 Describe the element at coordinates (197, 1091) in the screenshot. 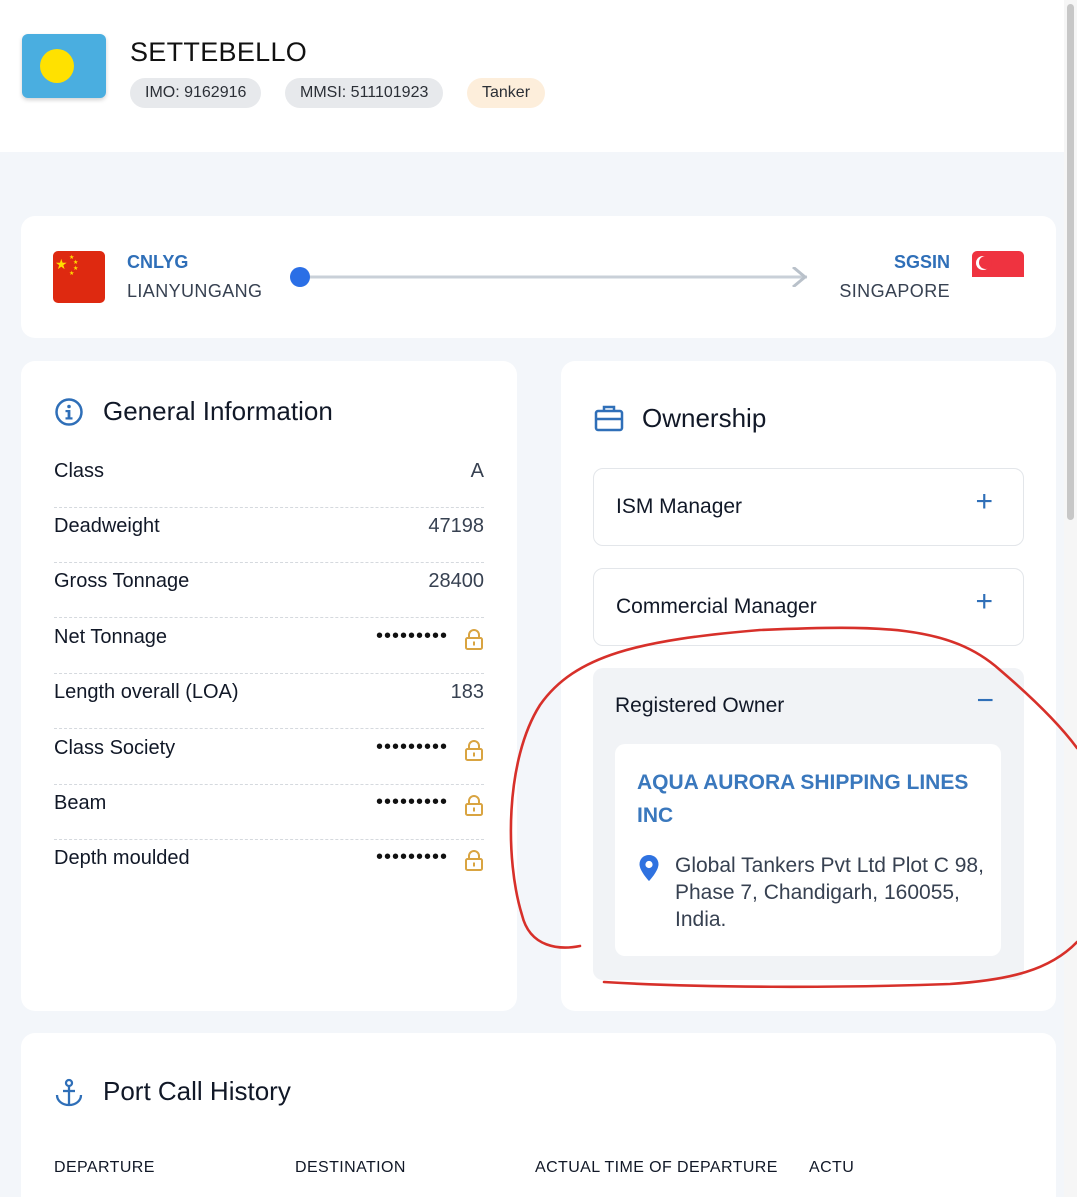

I see `port-call-history-title: Port Call History` at that location.